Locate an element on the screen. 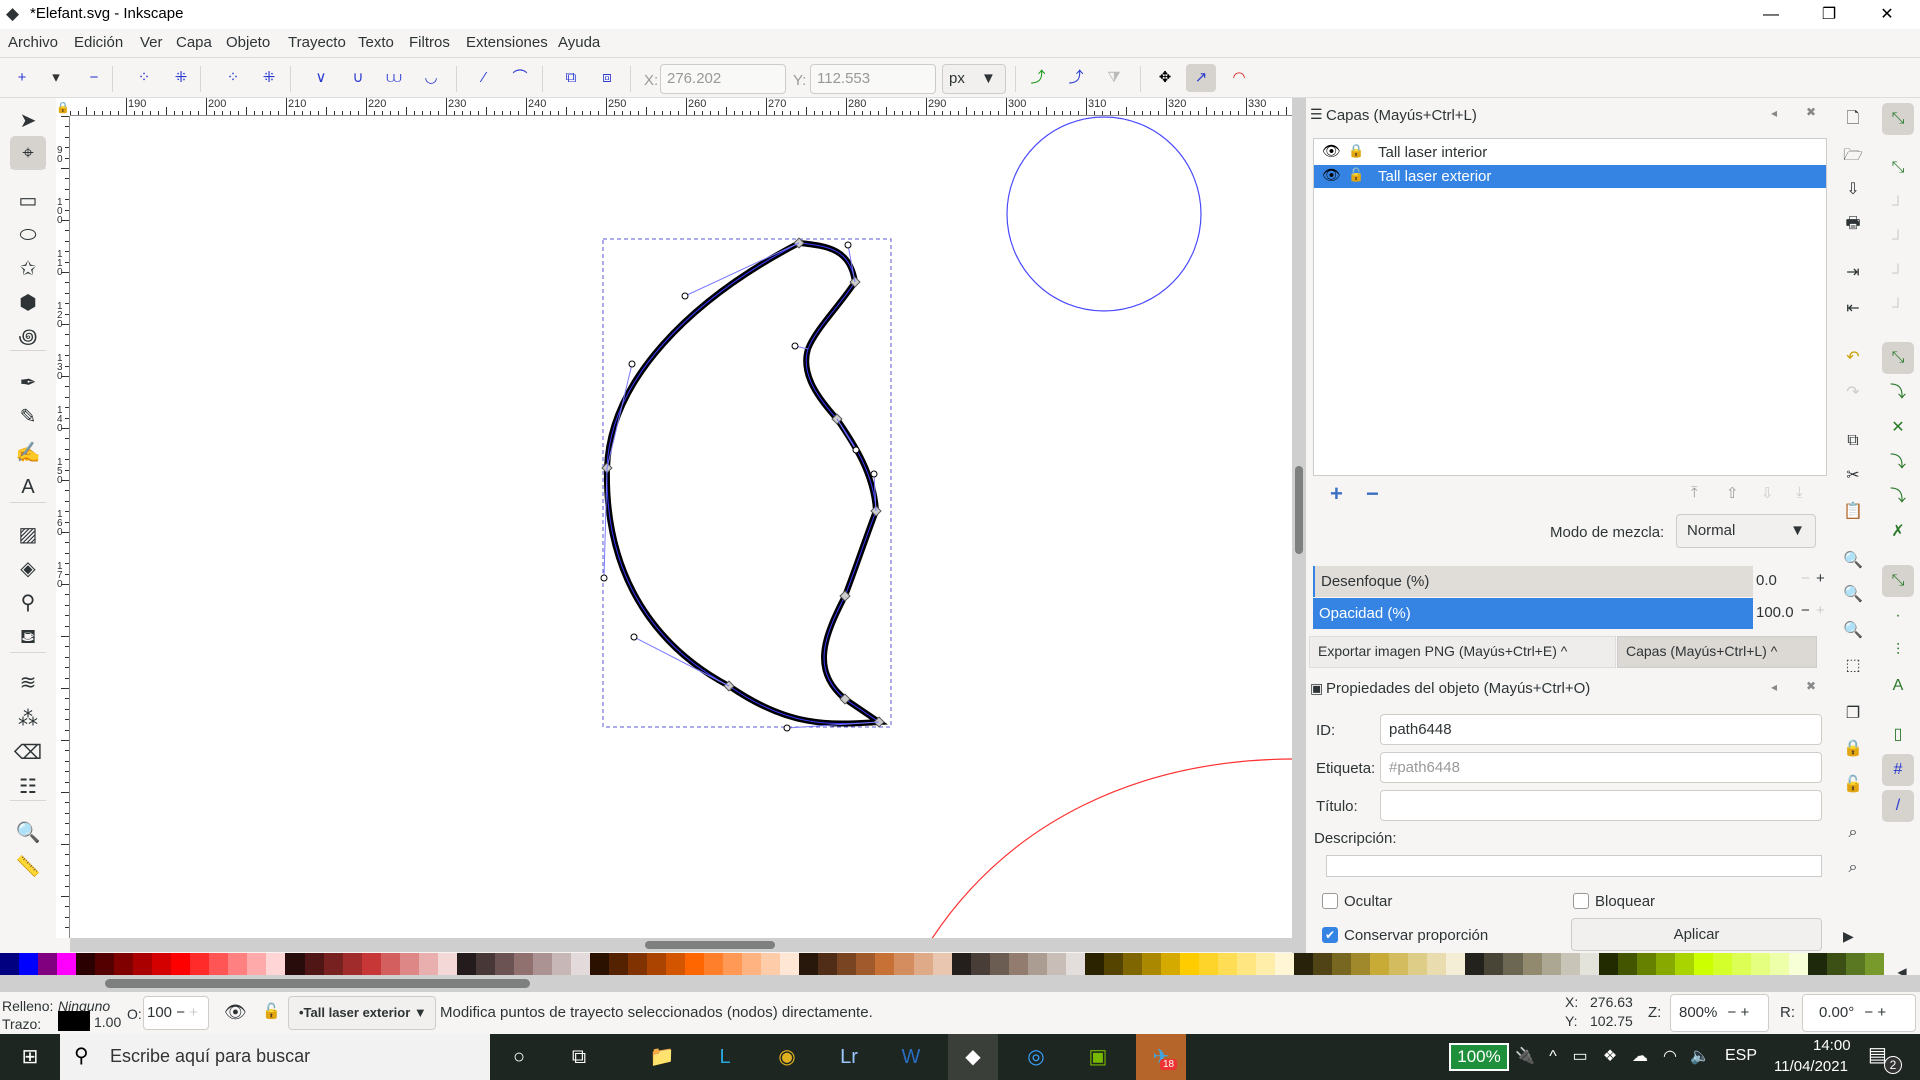  taskbar-search-box: ⚲ Escribe aquí para buscar is located at coordinates (275, 1057).